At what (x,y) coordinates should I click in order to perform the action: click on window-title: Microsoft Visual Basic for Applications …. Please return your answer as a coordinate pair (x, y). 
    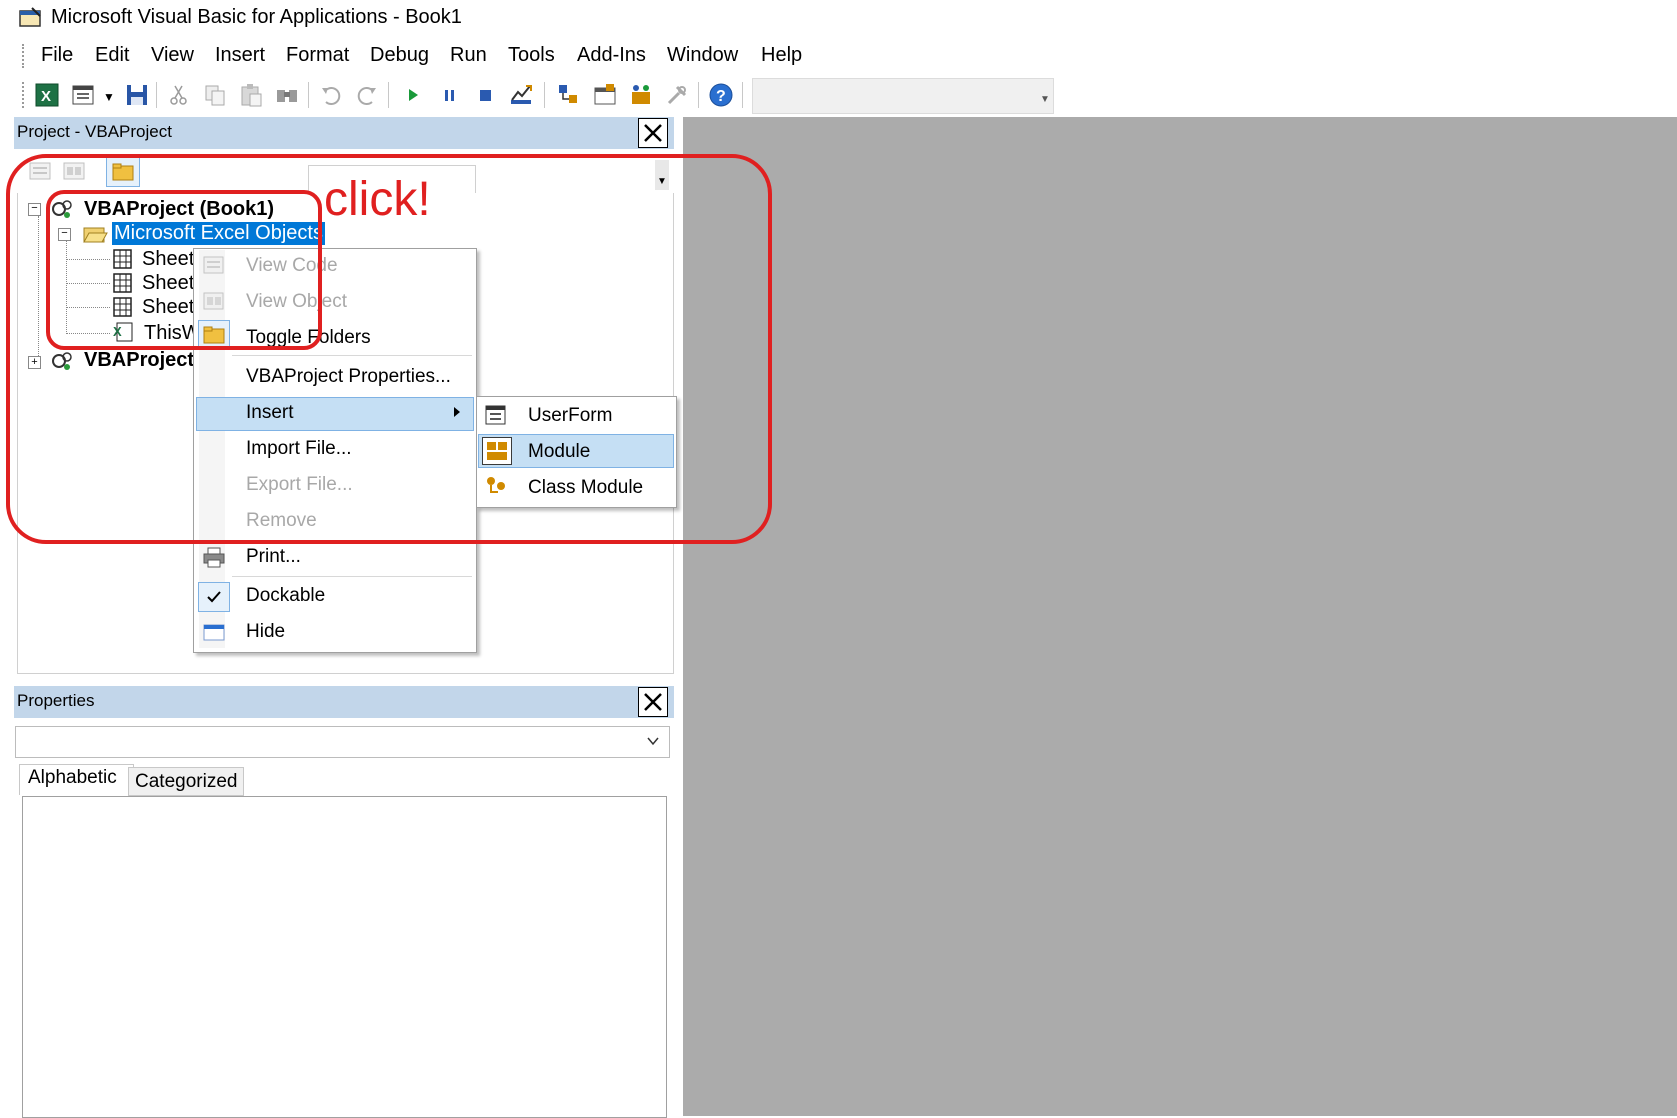
    Looking at the image, I should click on (256, 17).